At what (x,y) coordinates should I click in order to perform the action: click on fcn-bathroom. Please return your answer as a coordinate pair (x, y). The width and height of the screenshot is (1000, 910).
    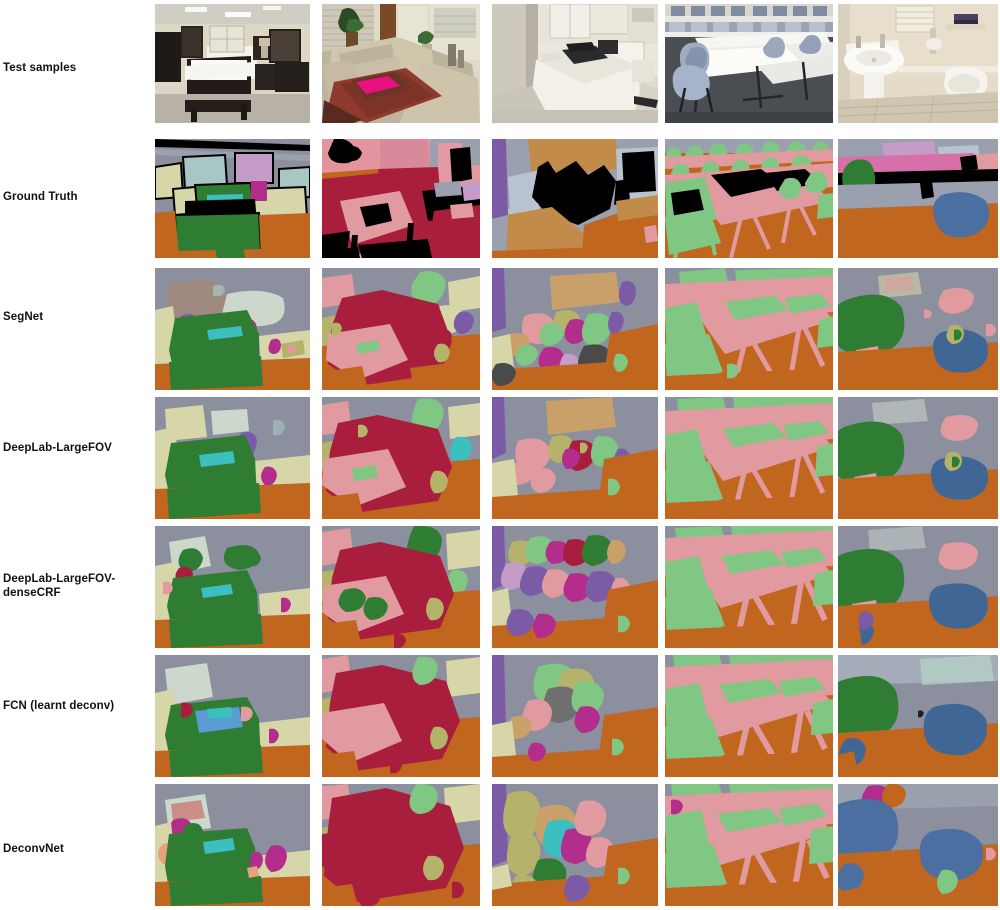
    Looking at the image, I should click on (918, 716).